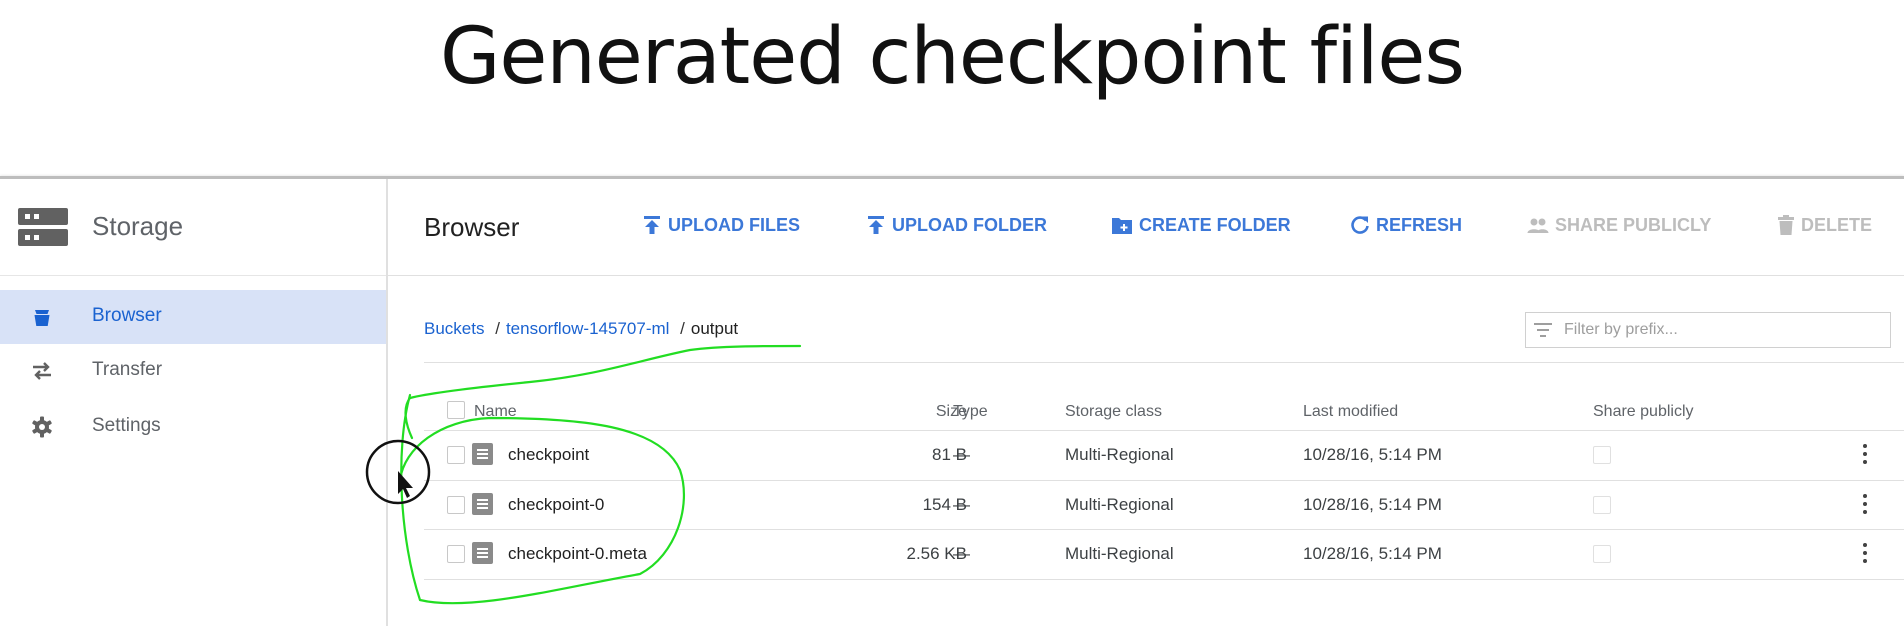 This screenshot has width=1904, height=626. I want to click on share-publicly-button: SHARE PUBLICLY, so click(1619, 225).